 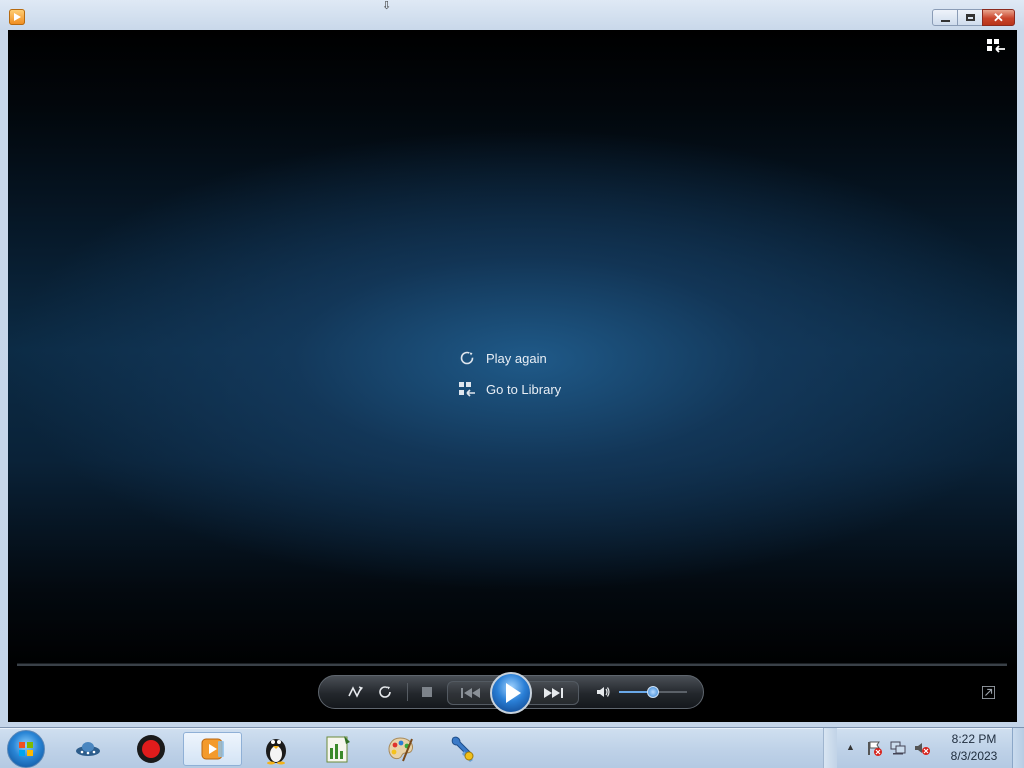 I want to click on shuffle-button, so click(x=355, y=692).